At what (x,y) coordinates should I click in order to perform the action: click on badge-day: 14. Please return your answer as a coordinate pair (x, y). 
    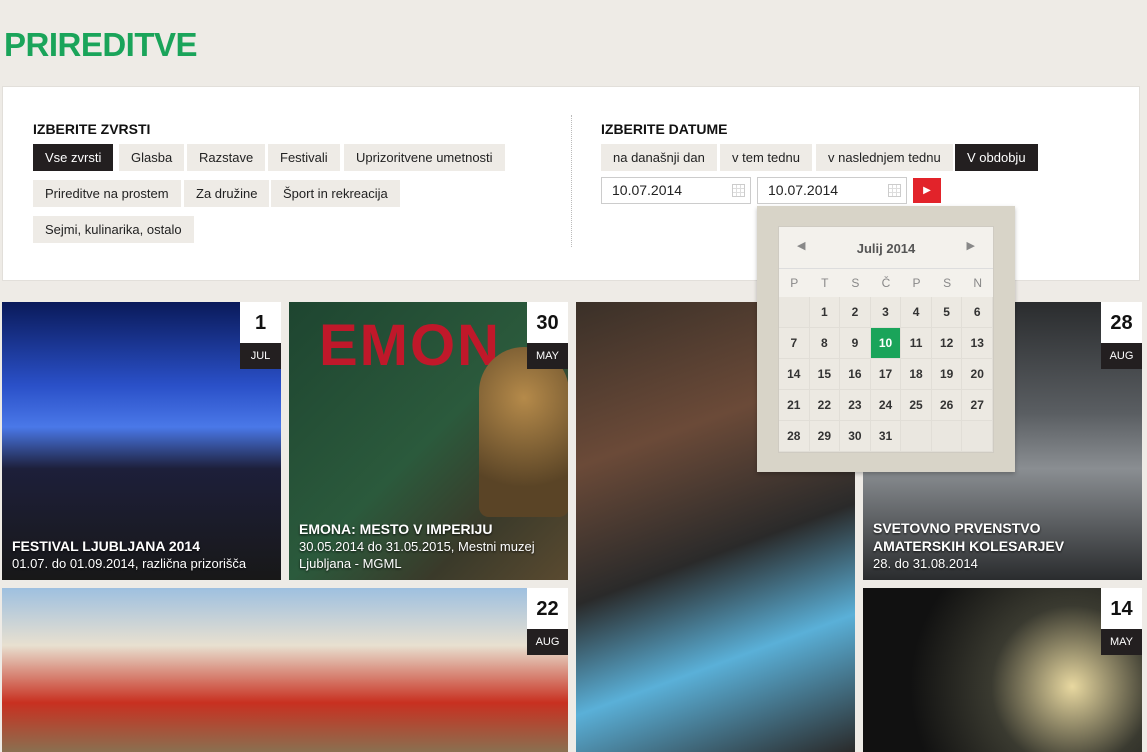
    Looking at the image, I should click on (1121, 608).